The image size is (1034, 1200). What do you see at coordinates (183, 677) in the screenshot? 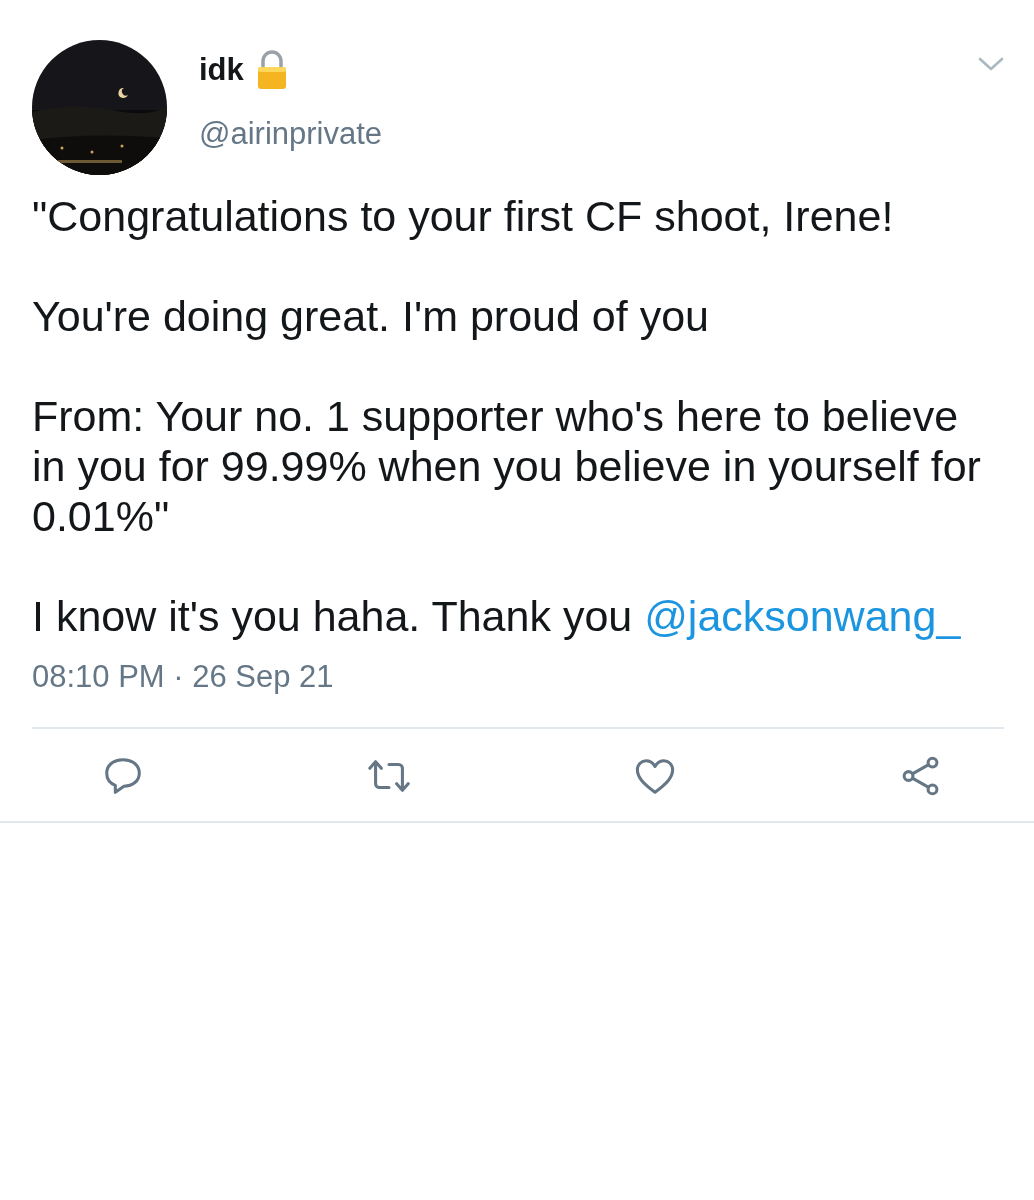
I see `tweet-timestamp: 08:10 PM · 26 Sep 21` at bounding box center [183, 677].